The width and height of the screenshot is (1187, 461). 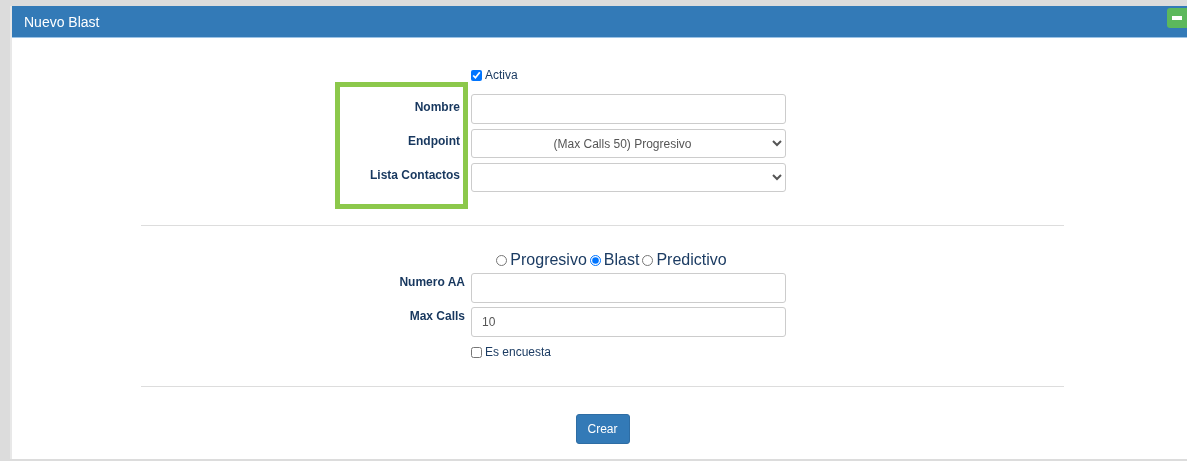 What do you see at coordinates (434, 141) in the screenshot?
I see `field-label: Endpoint` at bounding box center [434, 141].